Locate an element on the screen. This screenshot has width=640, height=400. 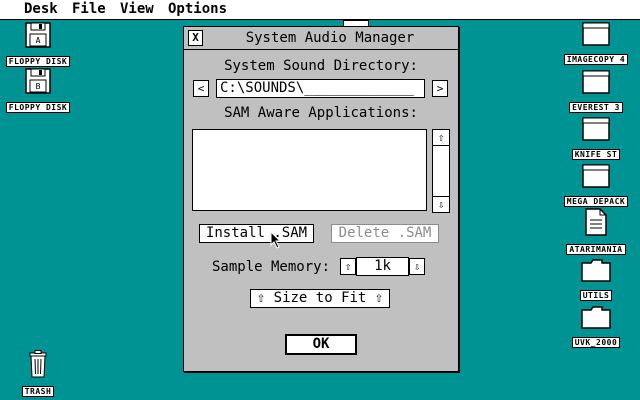
folder-uvk-2000: UVK_2000 is located at coordinates (596, 327).